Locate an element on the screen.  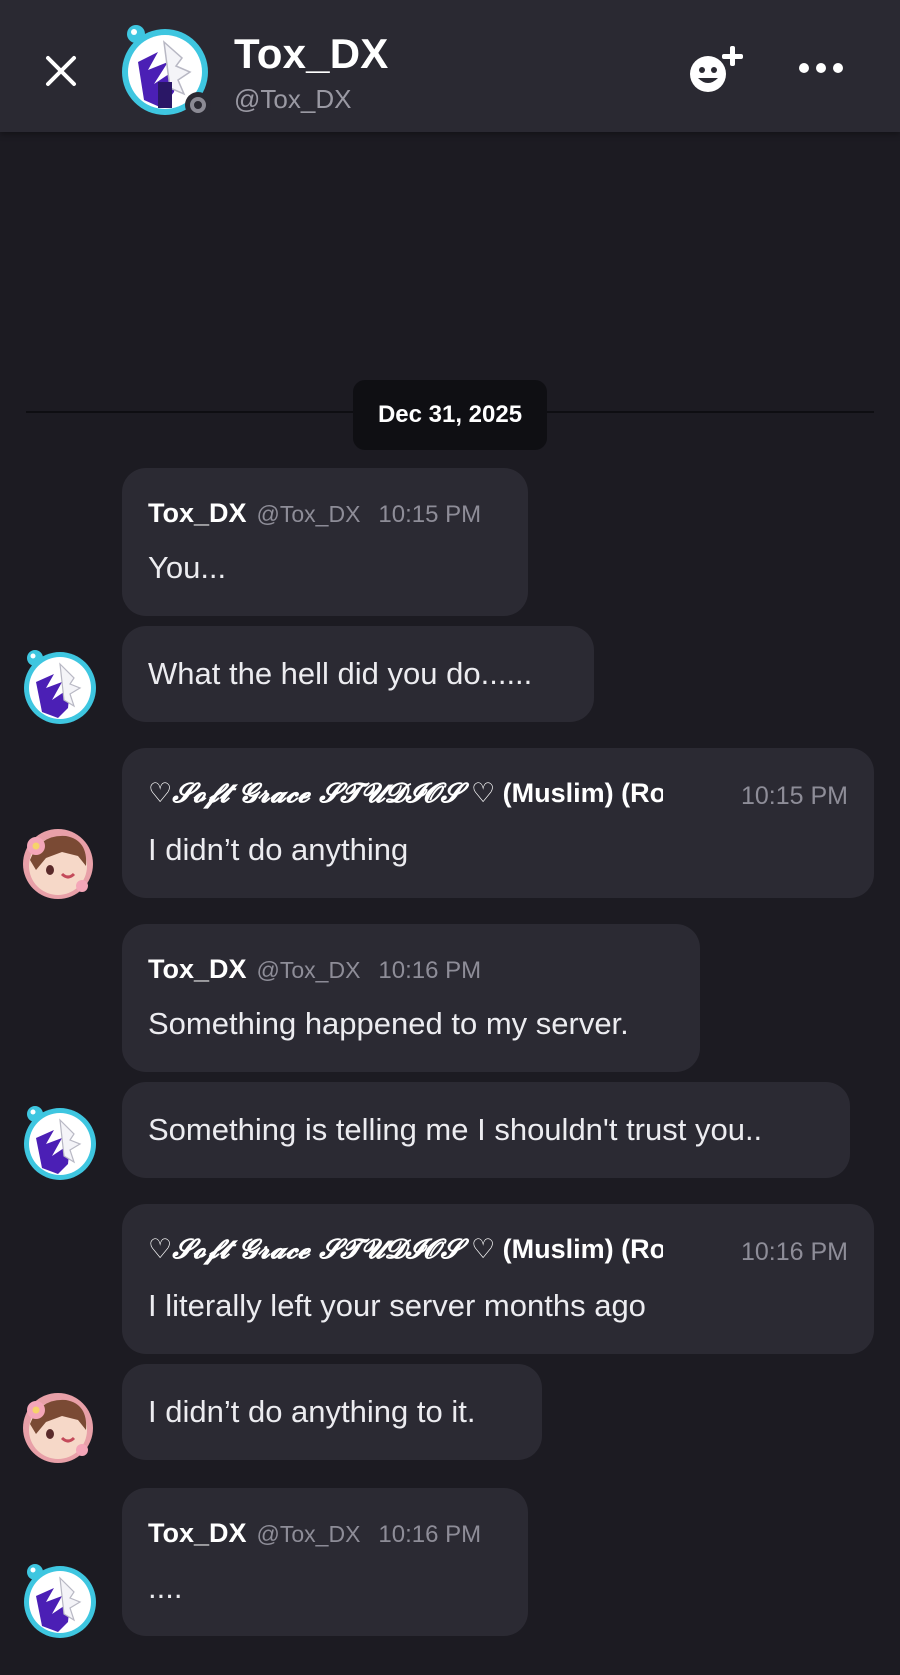
message-text: I didn’t do anything to it. is located at coordinates (312, 1411).